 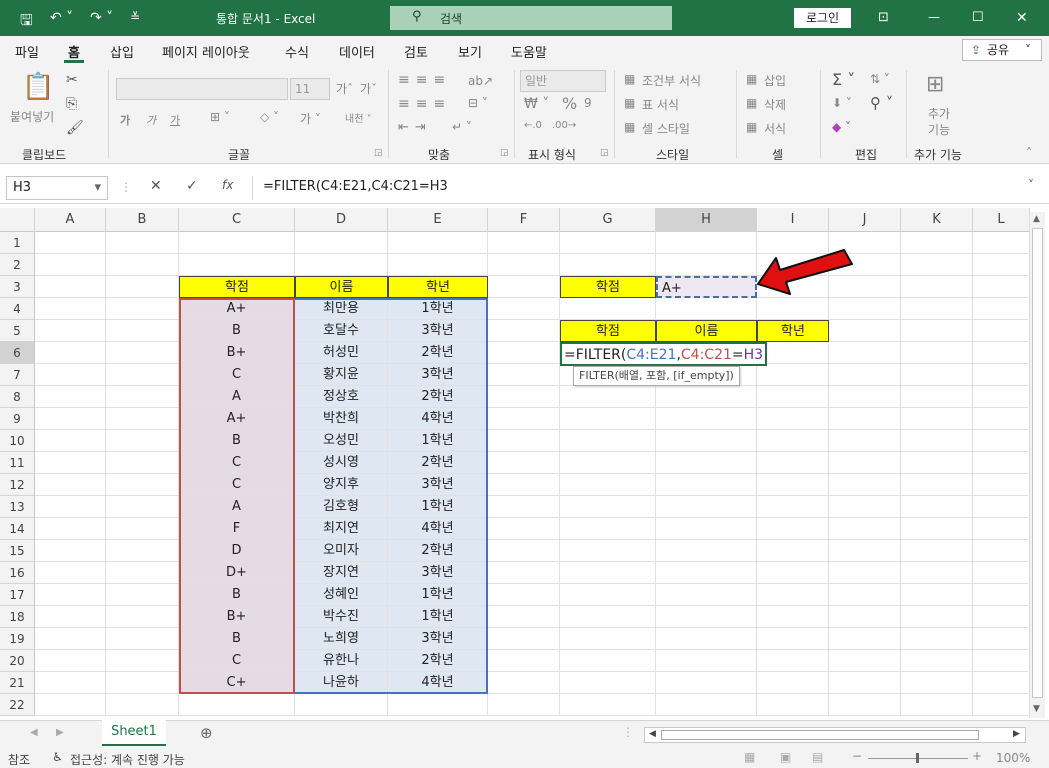 I want to click on page-break-view-icon: ▤, so click(x=817, y=757).